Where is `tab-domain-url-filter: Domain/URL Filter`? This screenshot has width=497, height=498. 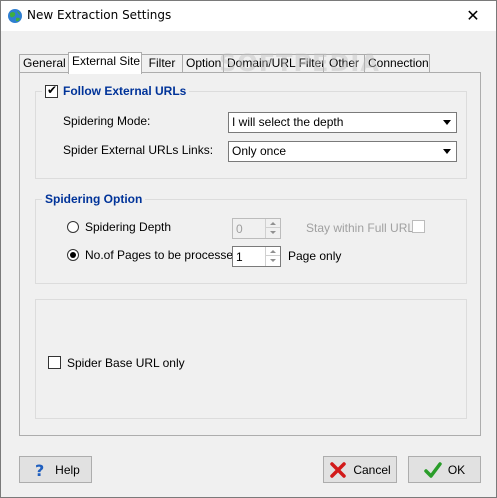 tab-domain-url-filter: Domain/URL Filter is located at coordinates (274, 63).